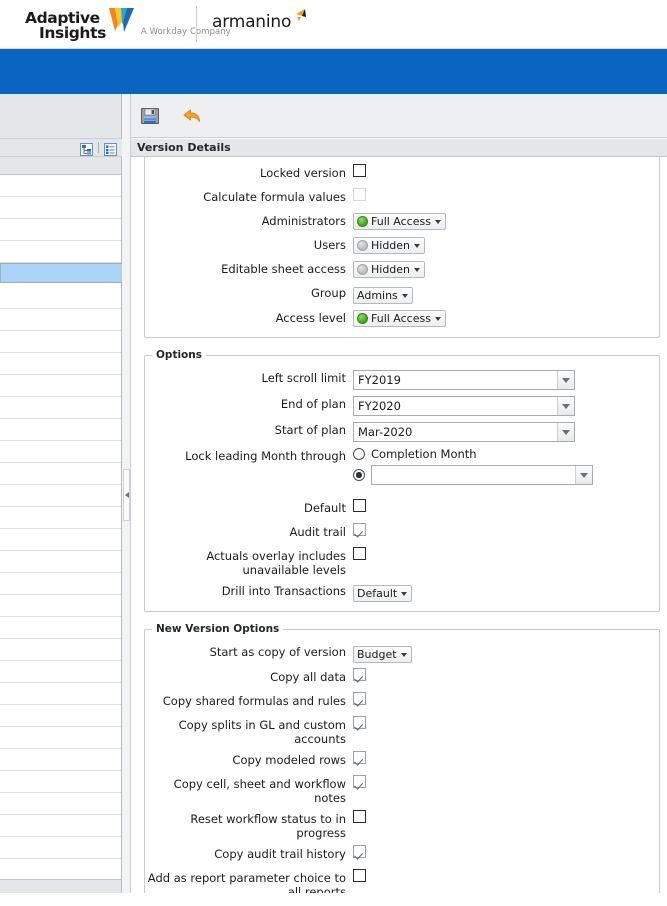 This screenshot has height=906, width=667. What do you see at coordinates (179, 355) in the screenshot?
I see `options-legend: Options` at bounding box center [179, 355].